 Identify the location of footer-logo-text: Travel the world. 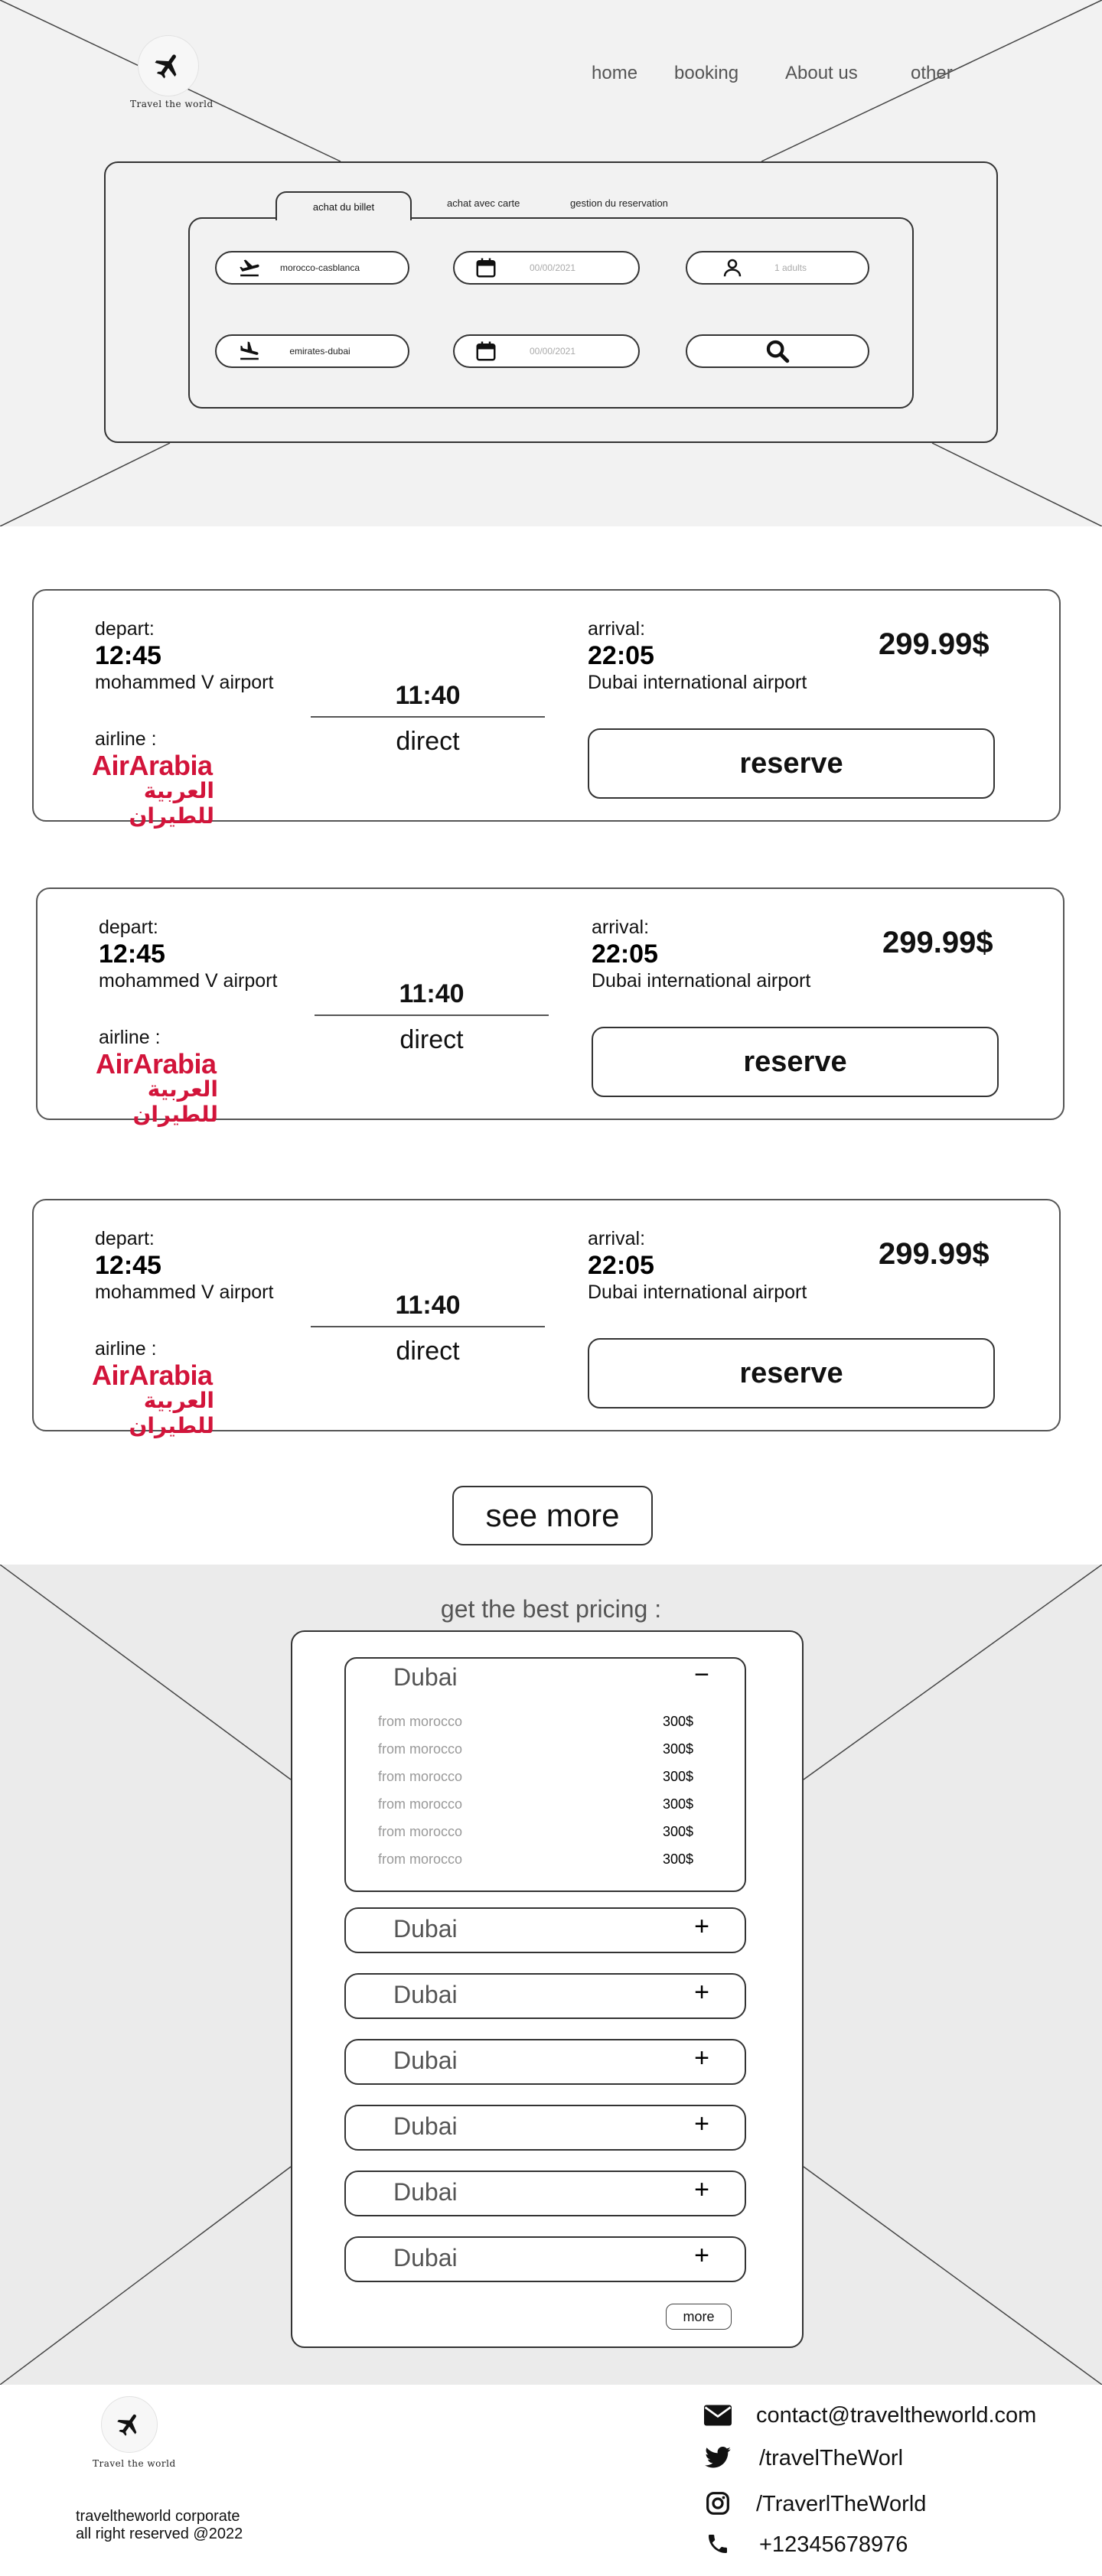
(134, 2464).